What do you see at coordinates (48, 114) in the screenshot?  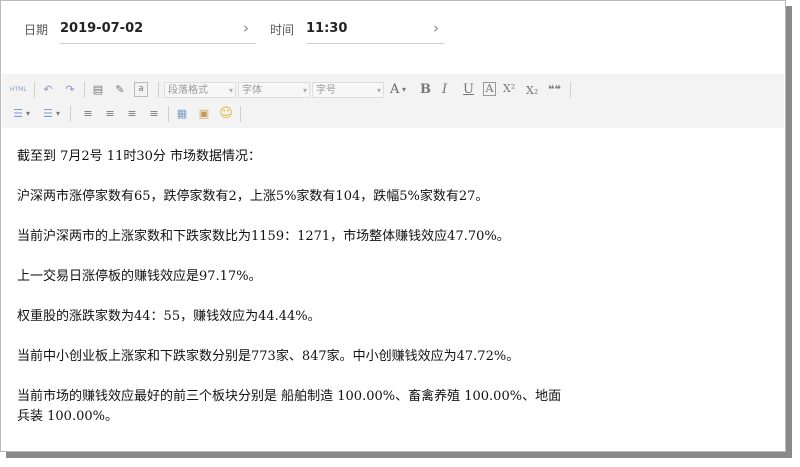 I see `unordered-list-icon: ☰` at bounding box center [48, 114].